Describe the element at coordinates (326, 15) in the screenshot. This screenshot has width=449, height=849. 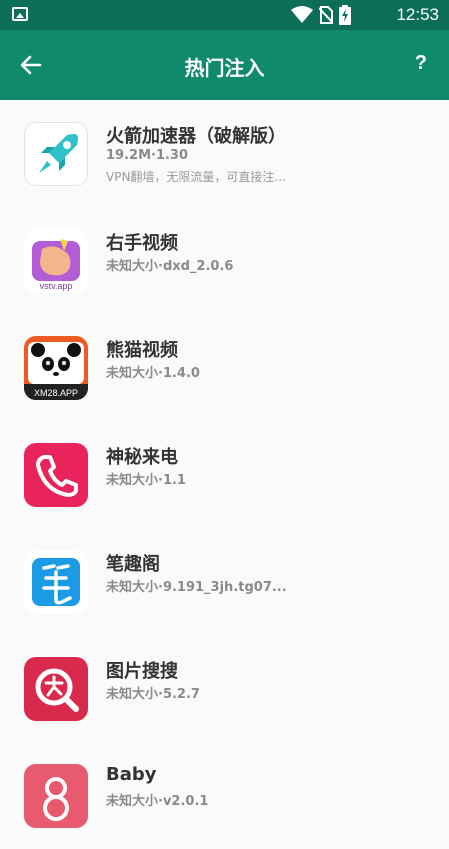
I see `no-sim-icon` at that location.